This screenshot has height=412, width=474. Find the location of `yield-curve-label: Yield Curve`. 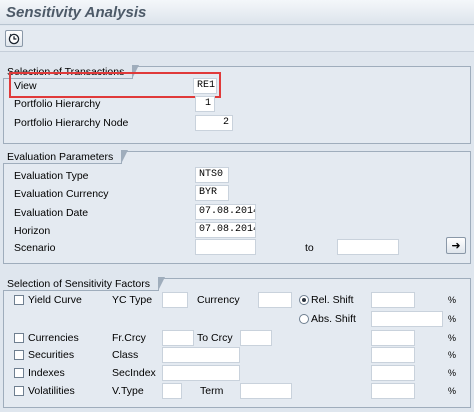

yield-curve-label: Yield Curve is located at coordinates (55, 300).